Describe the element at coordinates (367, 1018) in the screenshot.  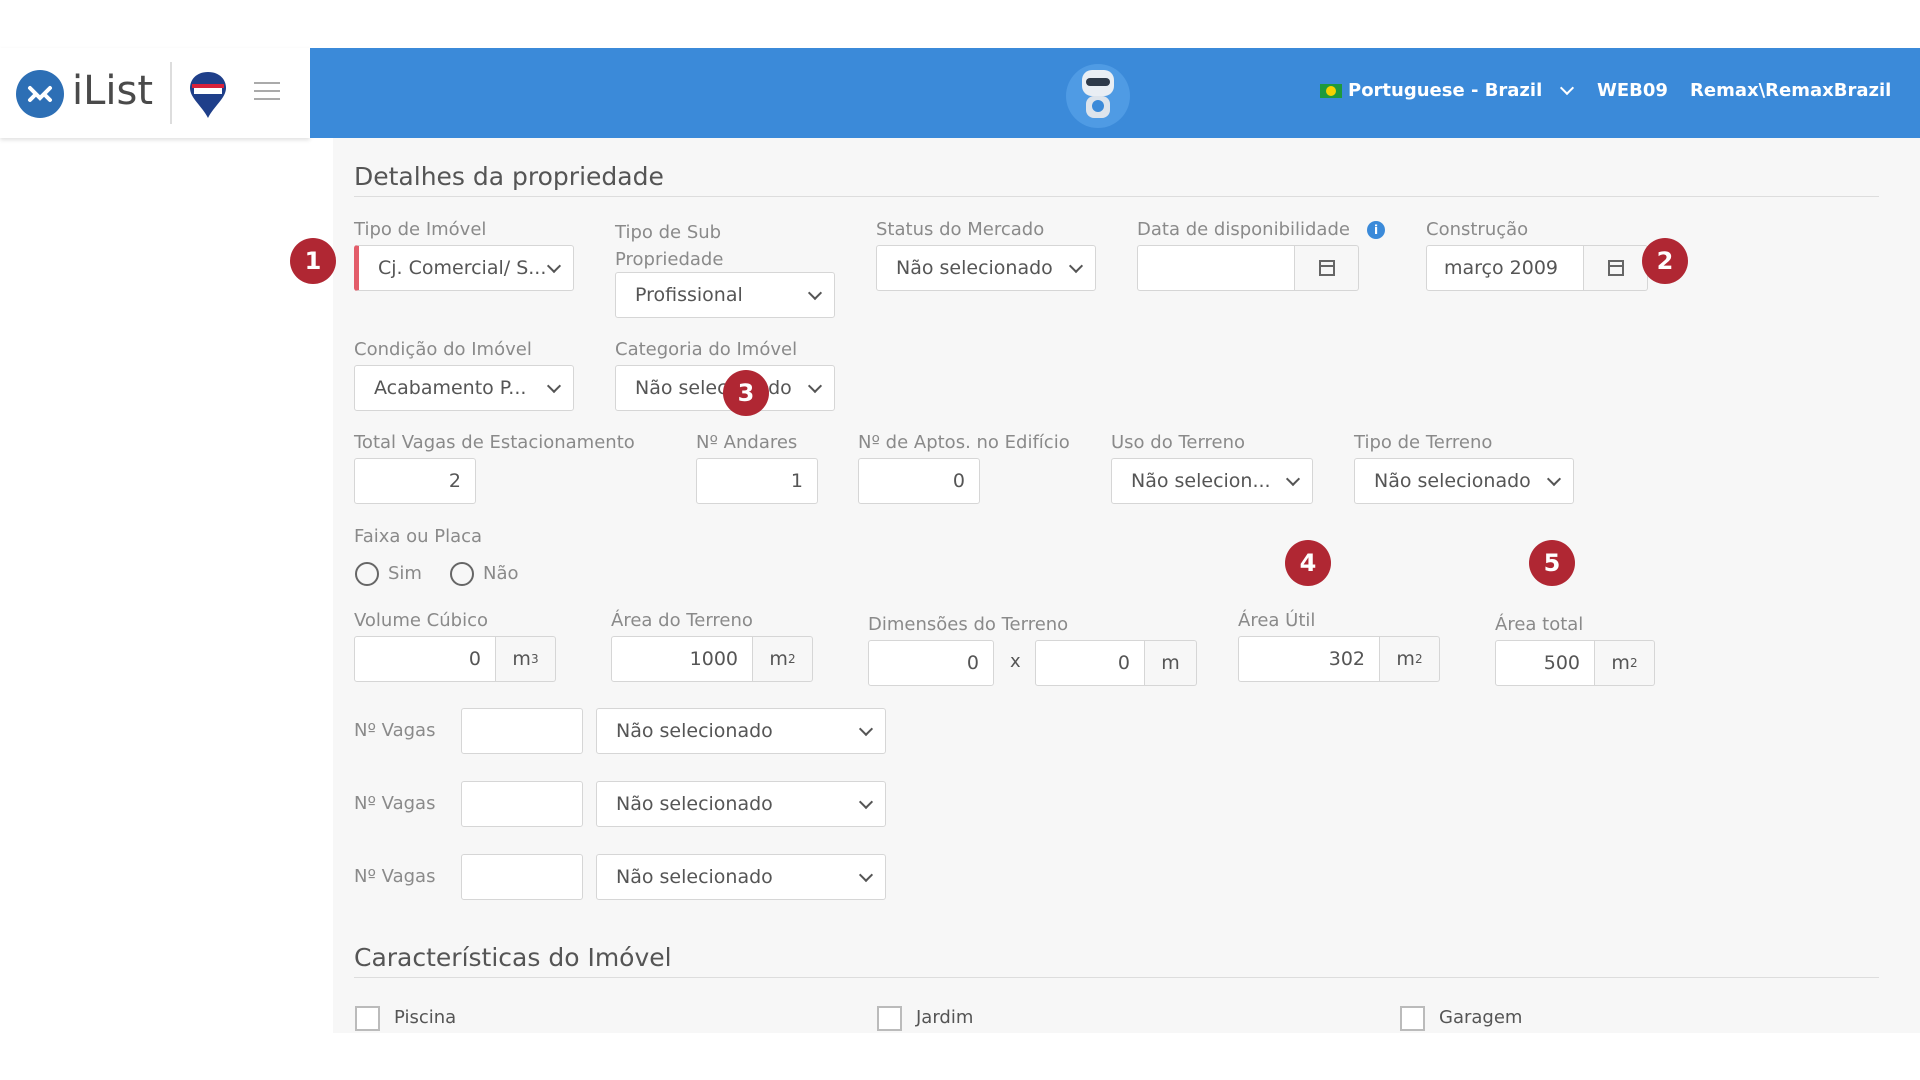
I see `checkbox-piscina` at that location.